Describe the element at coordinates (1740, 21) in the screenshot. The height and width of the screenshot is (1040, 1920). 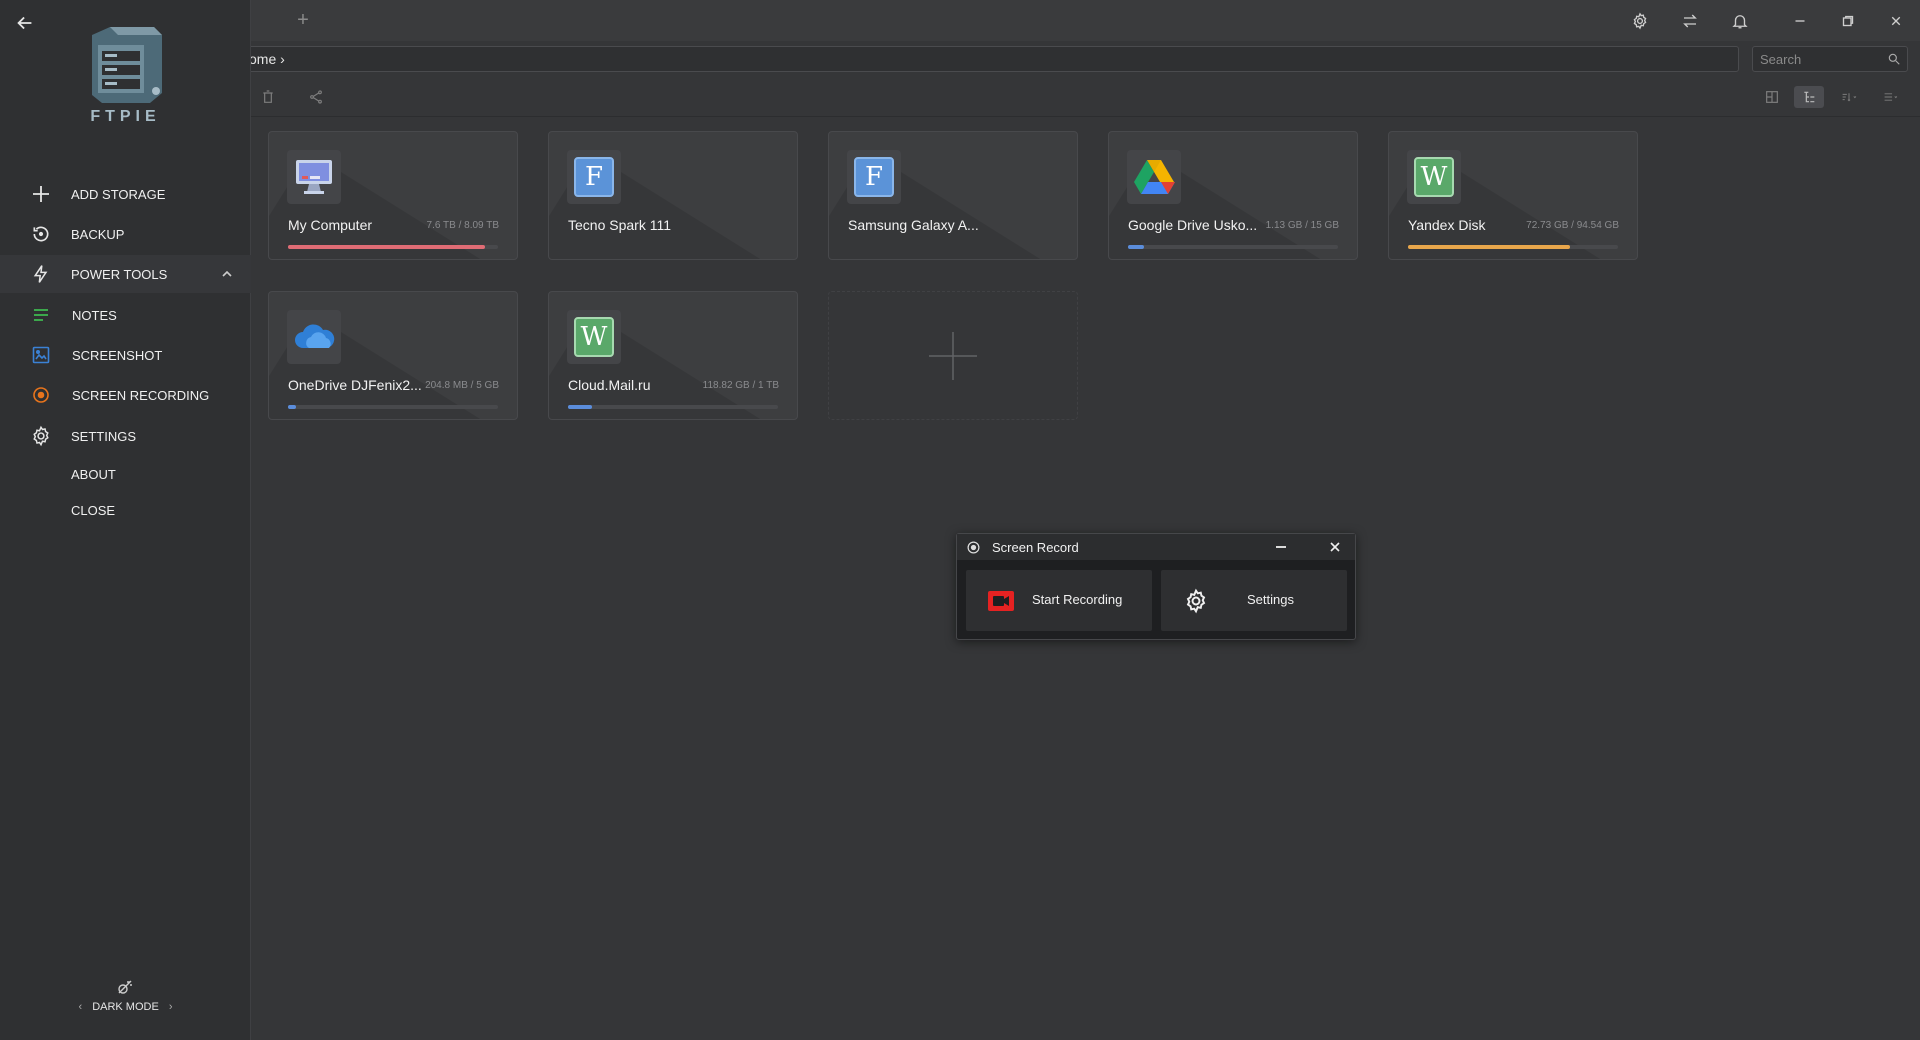
I see `notification-bell-icon` at that location.